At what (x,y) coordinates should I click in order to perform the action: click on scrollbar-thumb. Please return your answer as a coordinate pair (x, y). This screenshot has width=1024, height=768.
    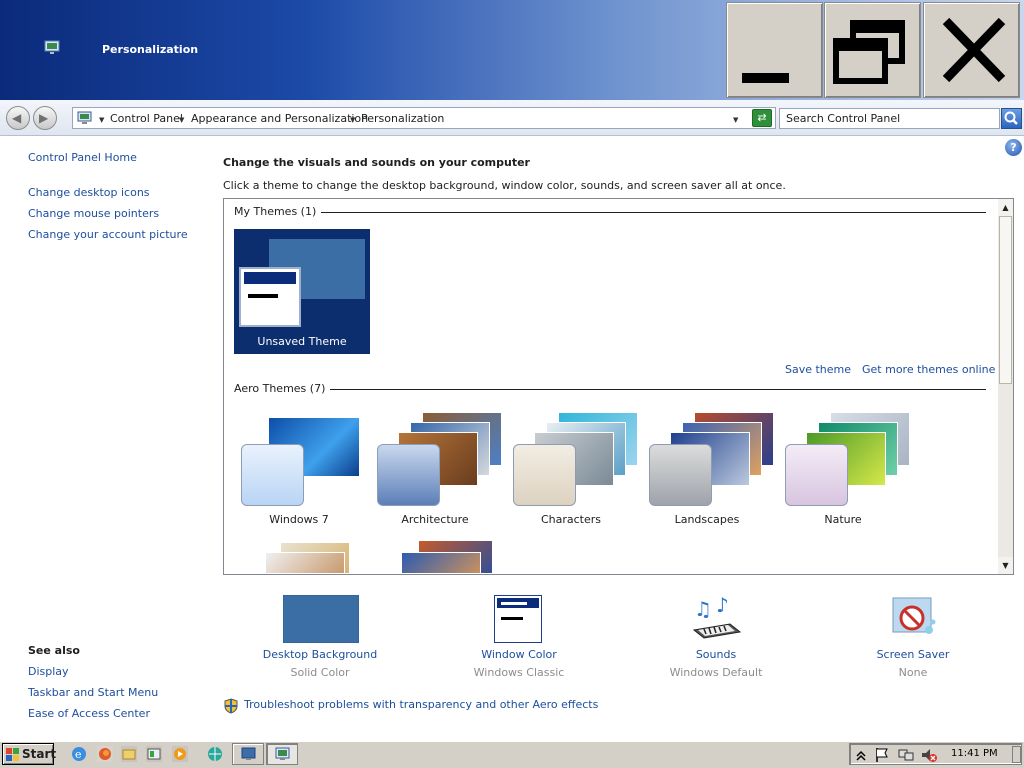
    Looking at the image, I should click on (1005, 300).